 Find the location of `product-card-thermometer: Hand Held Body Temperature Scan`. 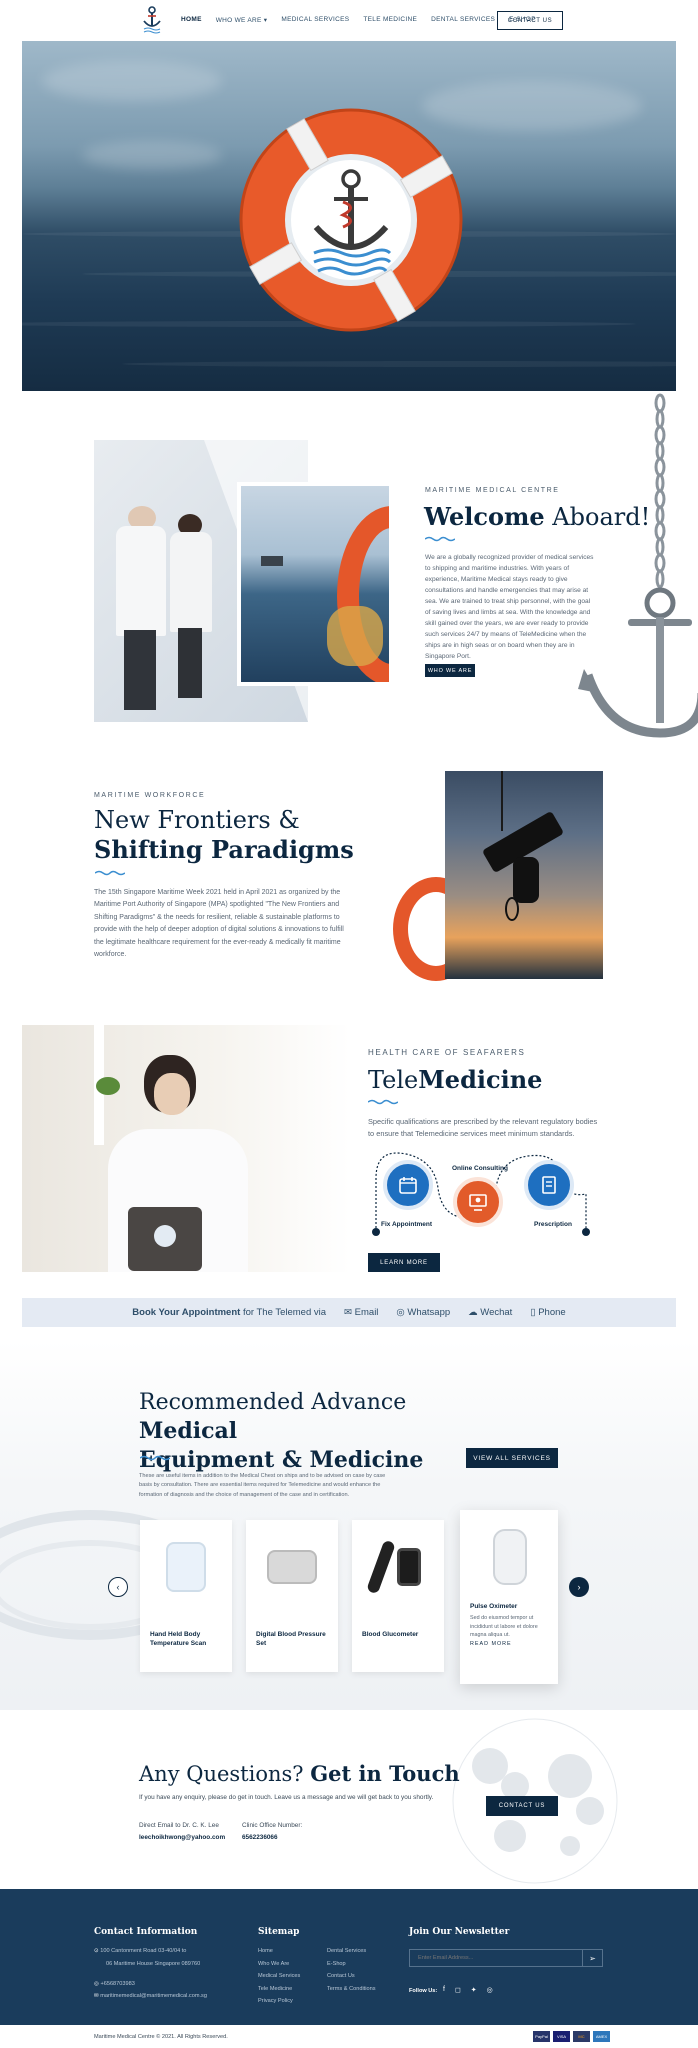

product-card-thermometer: Hand Held Body Temperature Scan is located at coordinates (186, 1596).